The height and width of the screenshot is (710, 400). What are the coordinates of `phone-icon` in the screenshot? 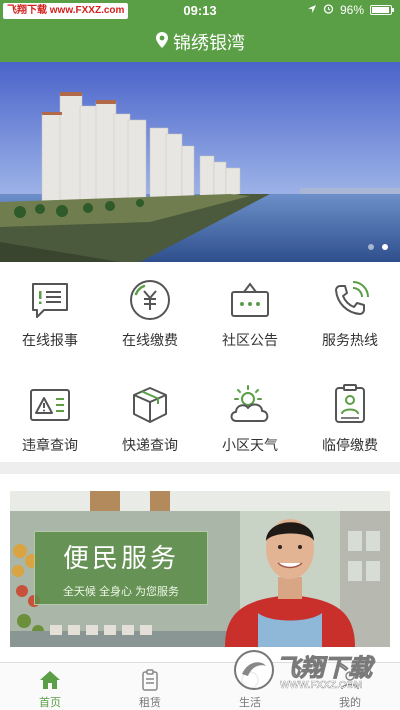 It's located at (352, 298).